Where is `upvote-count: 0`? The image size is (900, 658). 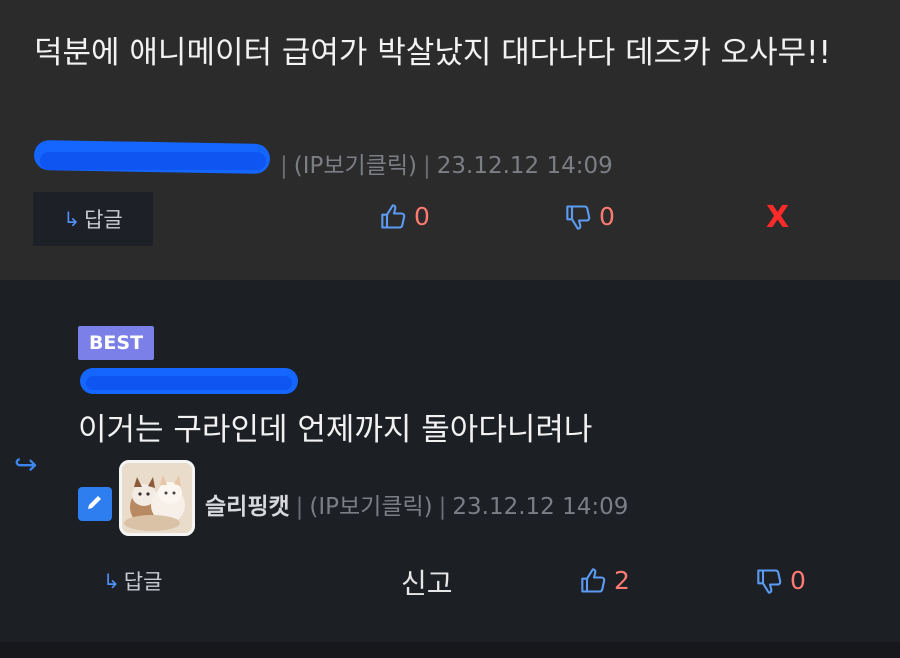 upvote-count: 0 is located at coordinates (422, 216).